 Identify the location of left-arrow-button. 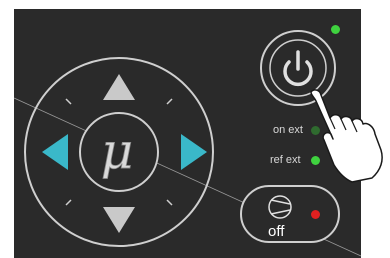
(55, 152).